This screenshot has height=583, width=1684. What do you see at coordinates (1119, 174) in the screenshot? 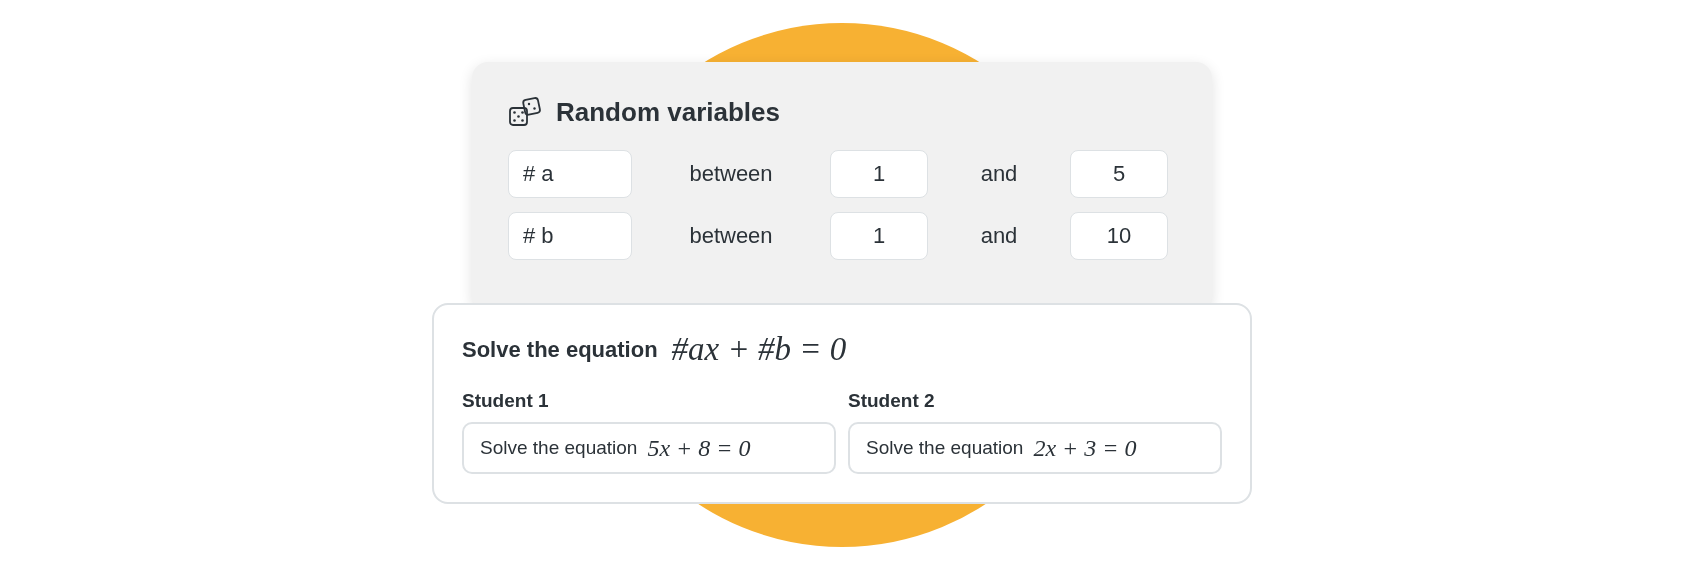
I see `max-field: 5` at bounding box center [1119, 174].